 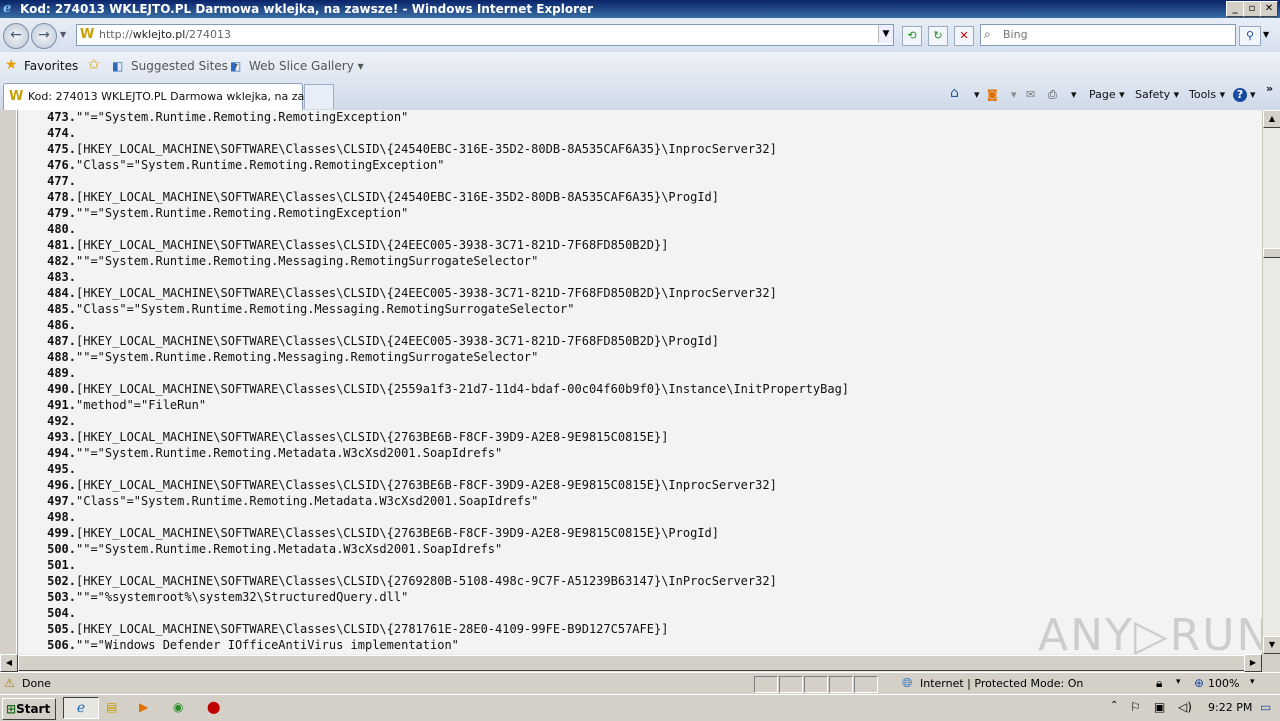 I want to click on quicklaunch-media-player-icon: ▶, so click(x=143, y=707).